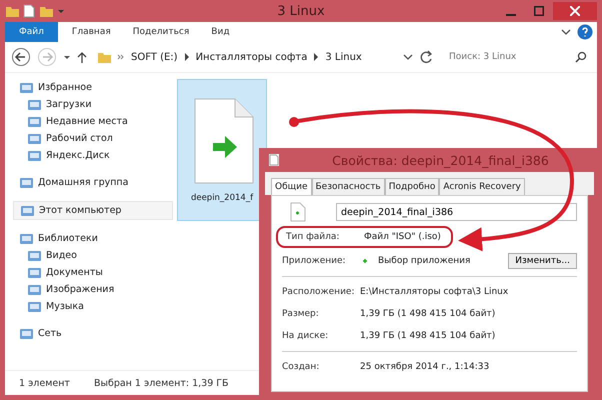  What do you see at coordinates (426, 57) in the screenshot?
I see `refresh-icon` at bounding box center [426, 57].